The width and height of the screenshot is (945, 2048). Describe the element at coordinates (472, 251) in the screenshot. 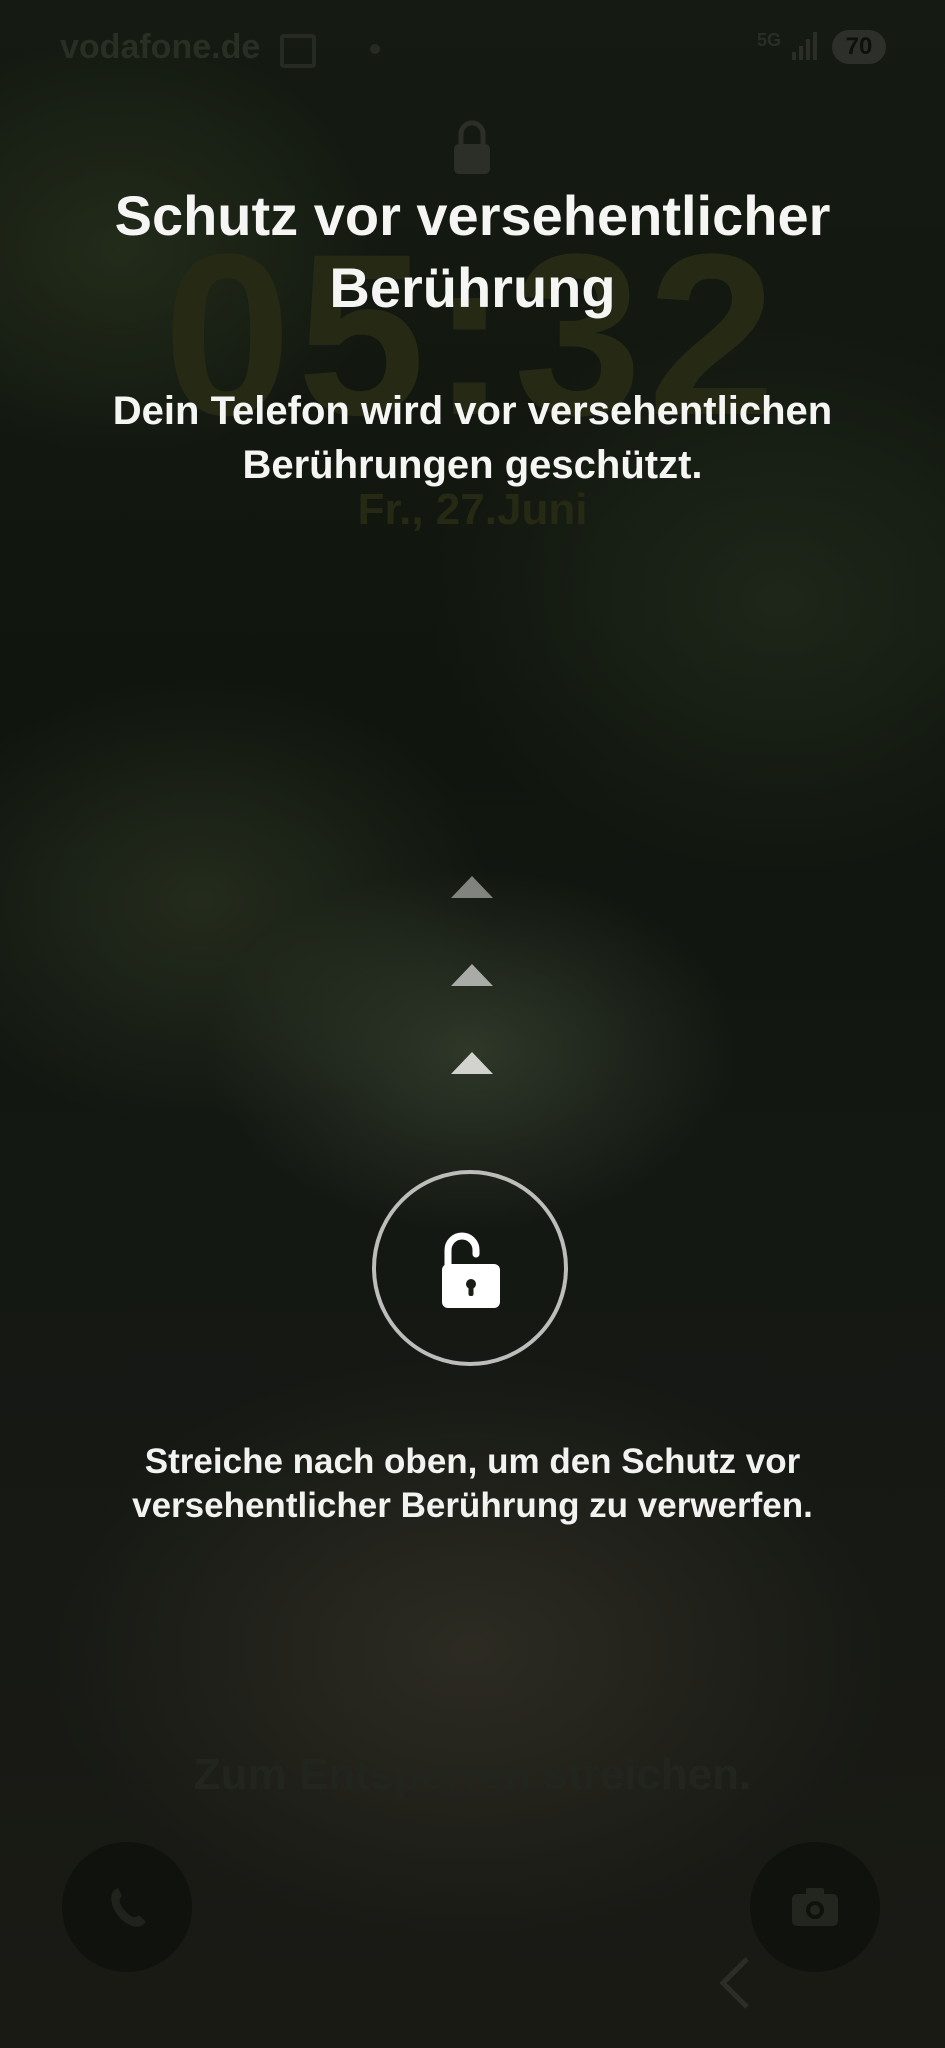

I see `protection-title: Schutz vor versehentlicher Berührung` at that location.